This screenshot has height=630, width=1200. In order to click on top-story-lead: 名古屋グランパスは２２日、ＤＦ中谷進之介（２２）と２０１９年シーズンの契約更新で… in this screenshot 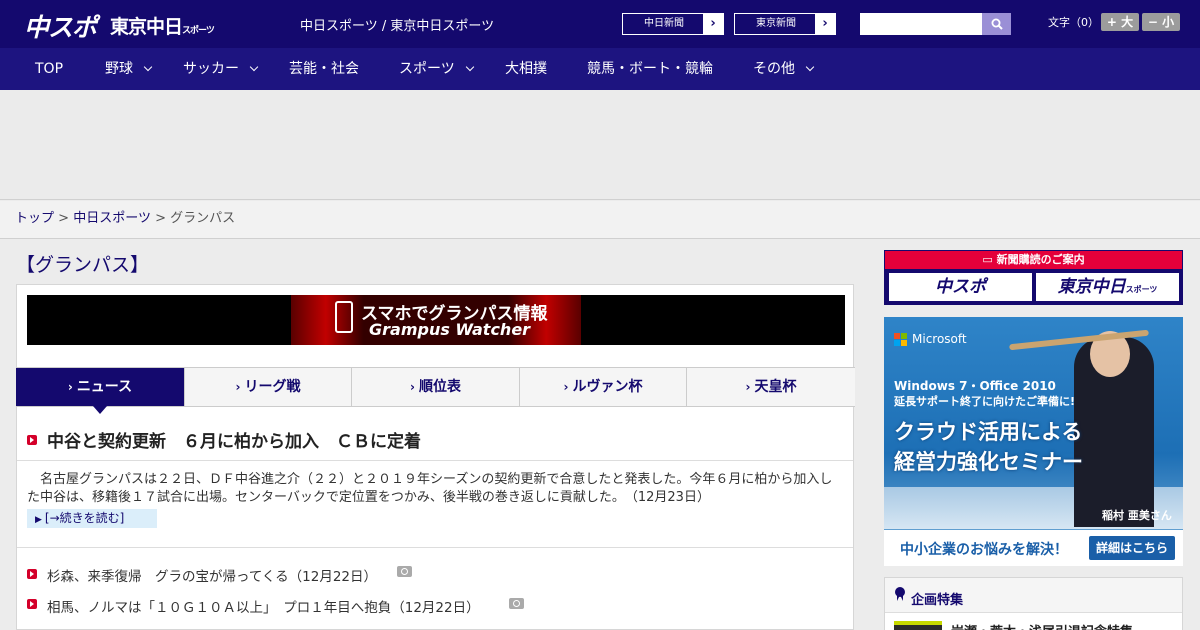, I will do `click(430, 488)`.